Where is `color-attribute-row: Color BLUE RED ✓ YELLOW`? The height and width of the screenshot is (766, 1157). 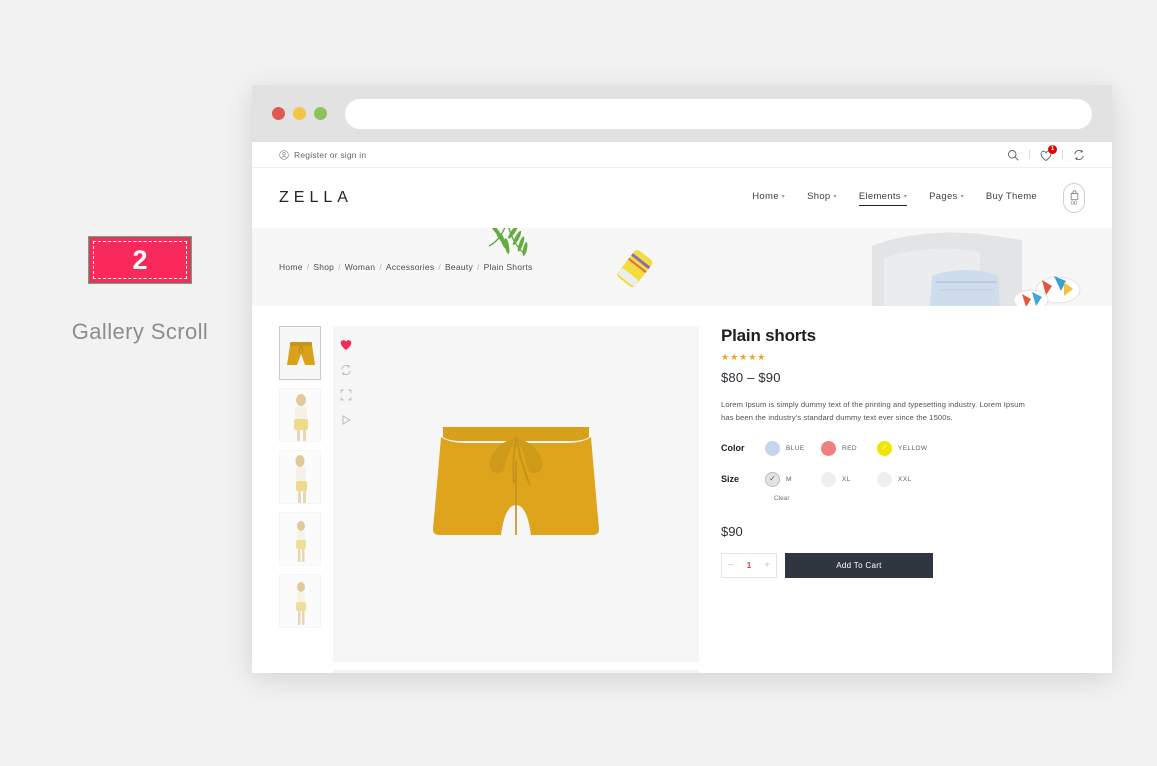 color-attribute-row: Color BLUE RED ✓ YELLOW is located at coordinates (903, 448).